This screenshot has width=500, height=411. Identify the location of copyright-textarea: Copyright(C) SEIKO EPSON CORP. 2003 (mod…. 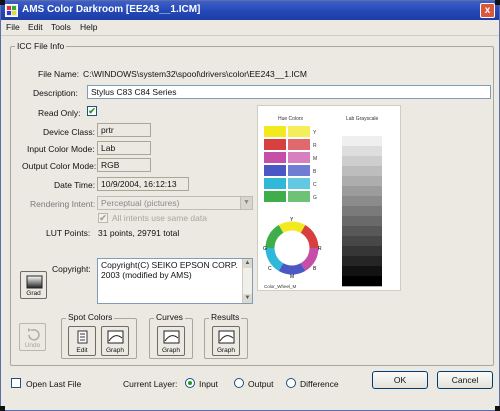
(175, 281).